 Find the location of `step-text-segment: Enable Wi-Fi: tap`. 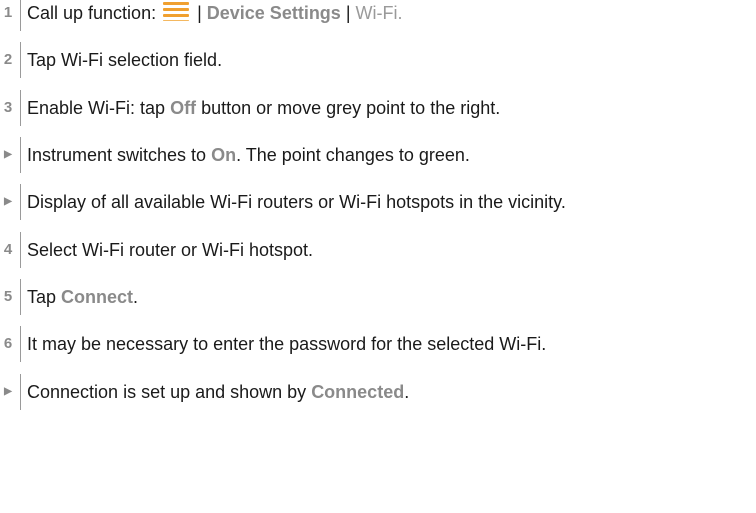

step-text-segment: Enable Wi-Fi: tap is located at coordinates (99, 108).